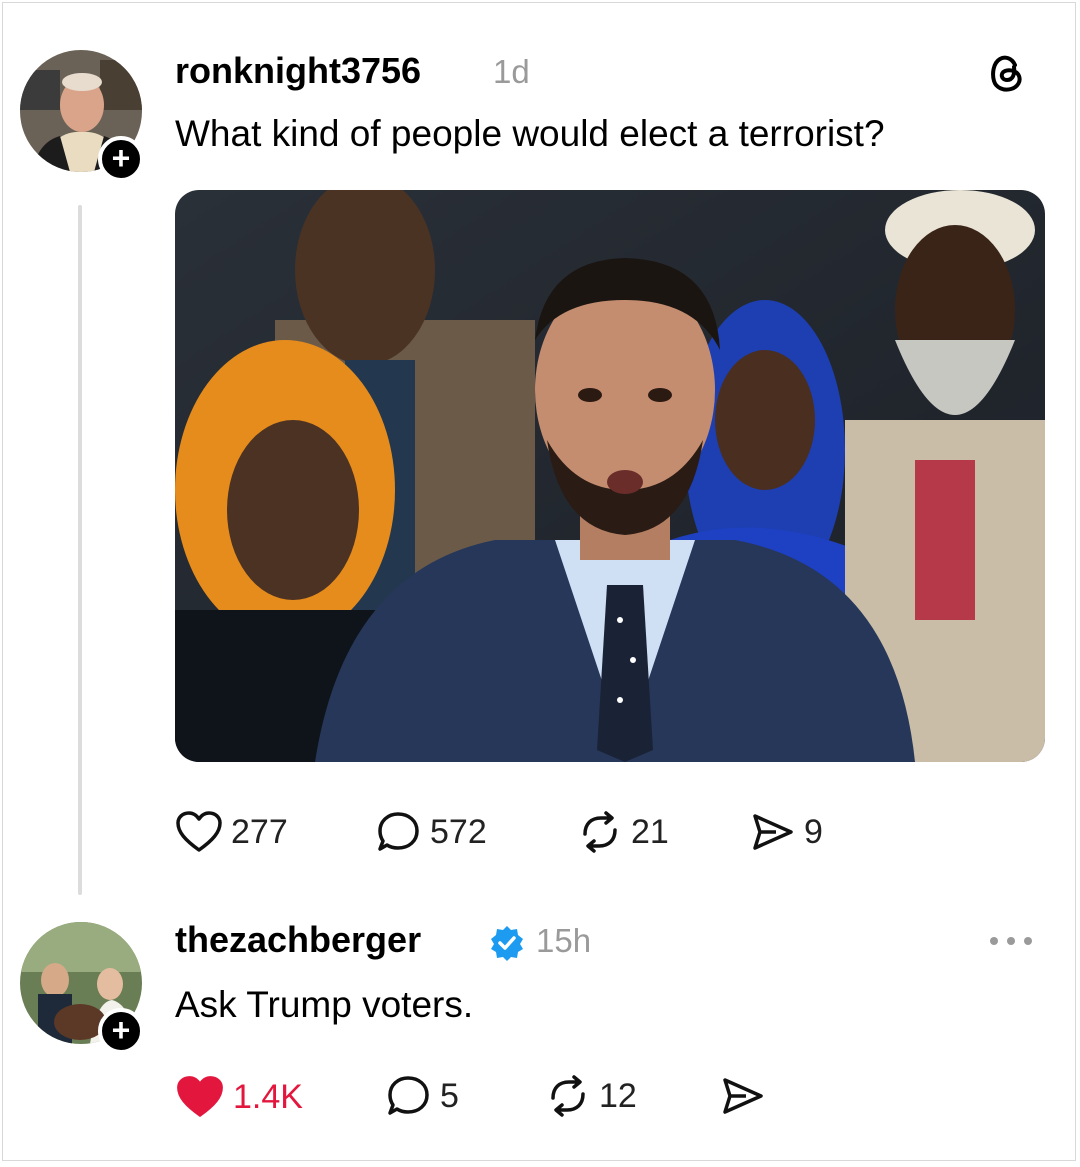 The image size is (1080, 1167). What do you see at coordinates (564, 940) in the screenshot?
I see `reply-time: 15h` at bounding box center [564, 940].